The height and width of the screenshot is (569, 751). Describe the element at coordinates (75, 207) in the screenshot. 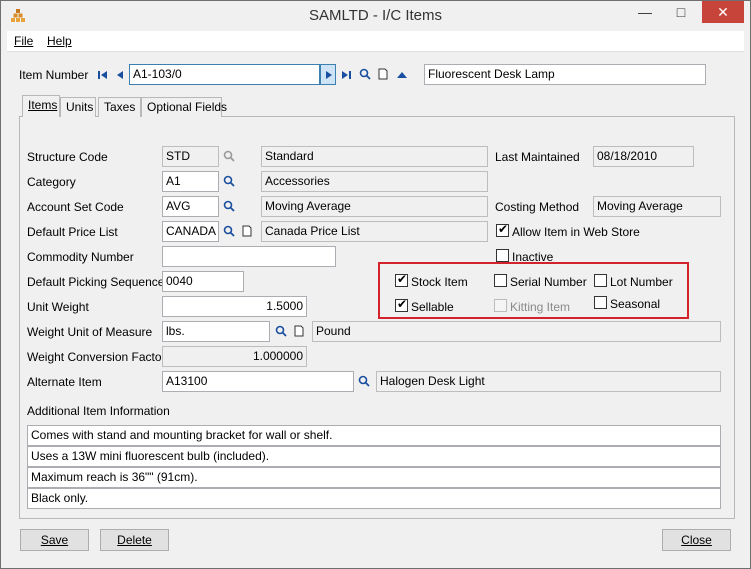

I see `account-set-label: Account Set Code` at that location.